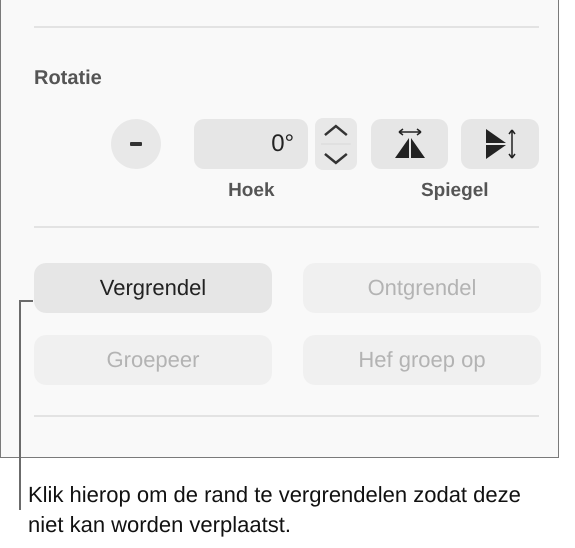  I want to click on section-title: Rotatie, so click(68, 78).